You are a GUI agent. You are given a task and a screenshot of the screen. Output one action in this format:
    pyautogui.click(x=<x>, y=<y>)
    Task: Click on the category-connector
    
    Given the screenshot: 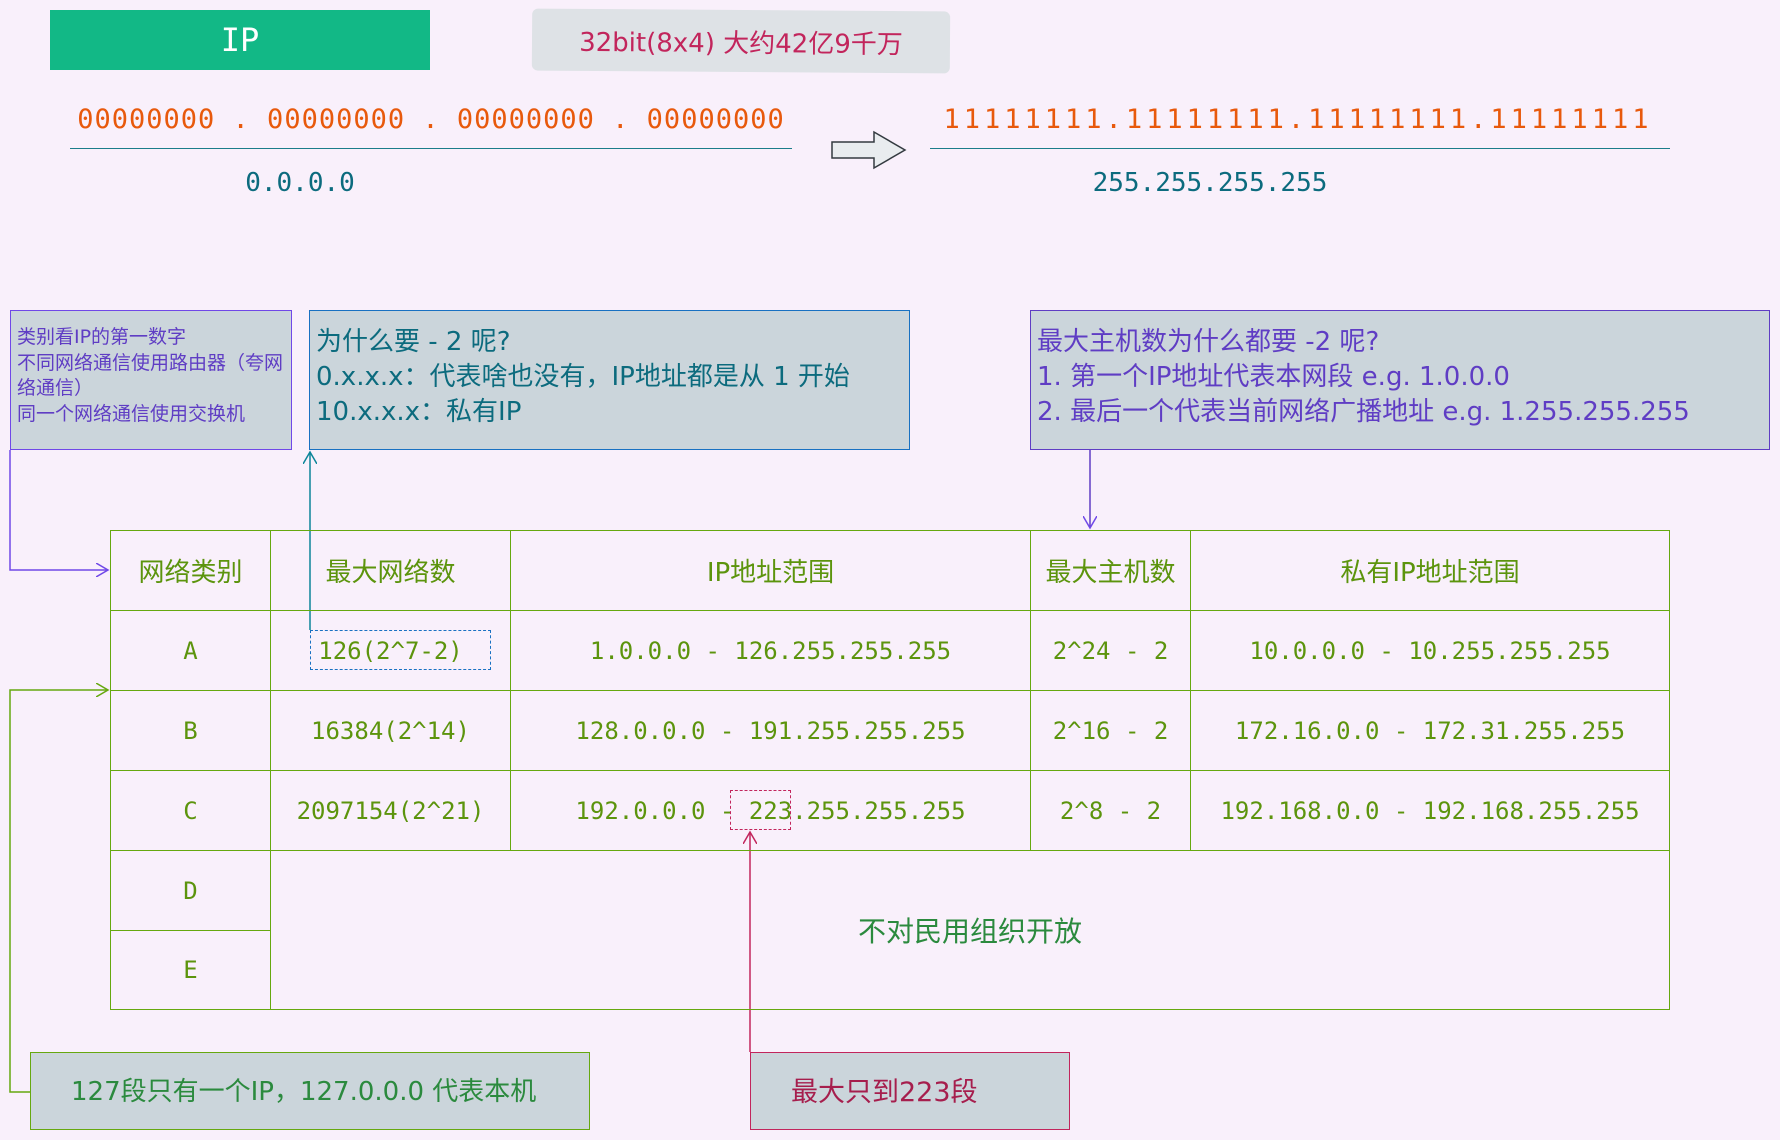 What is the action you would take?
    pyautogui.click(x=58, y=510)
    